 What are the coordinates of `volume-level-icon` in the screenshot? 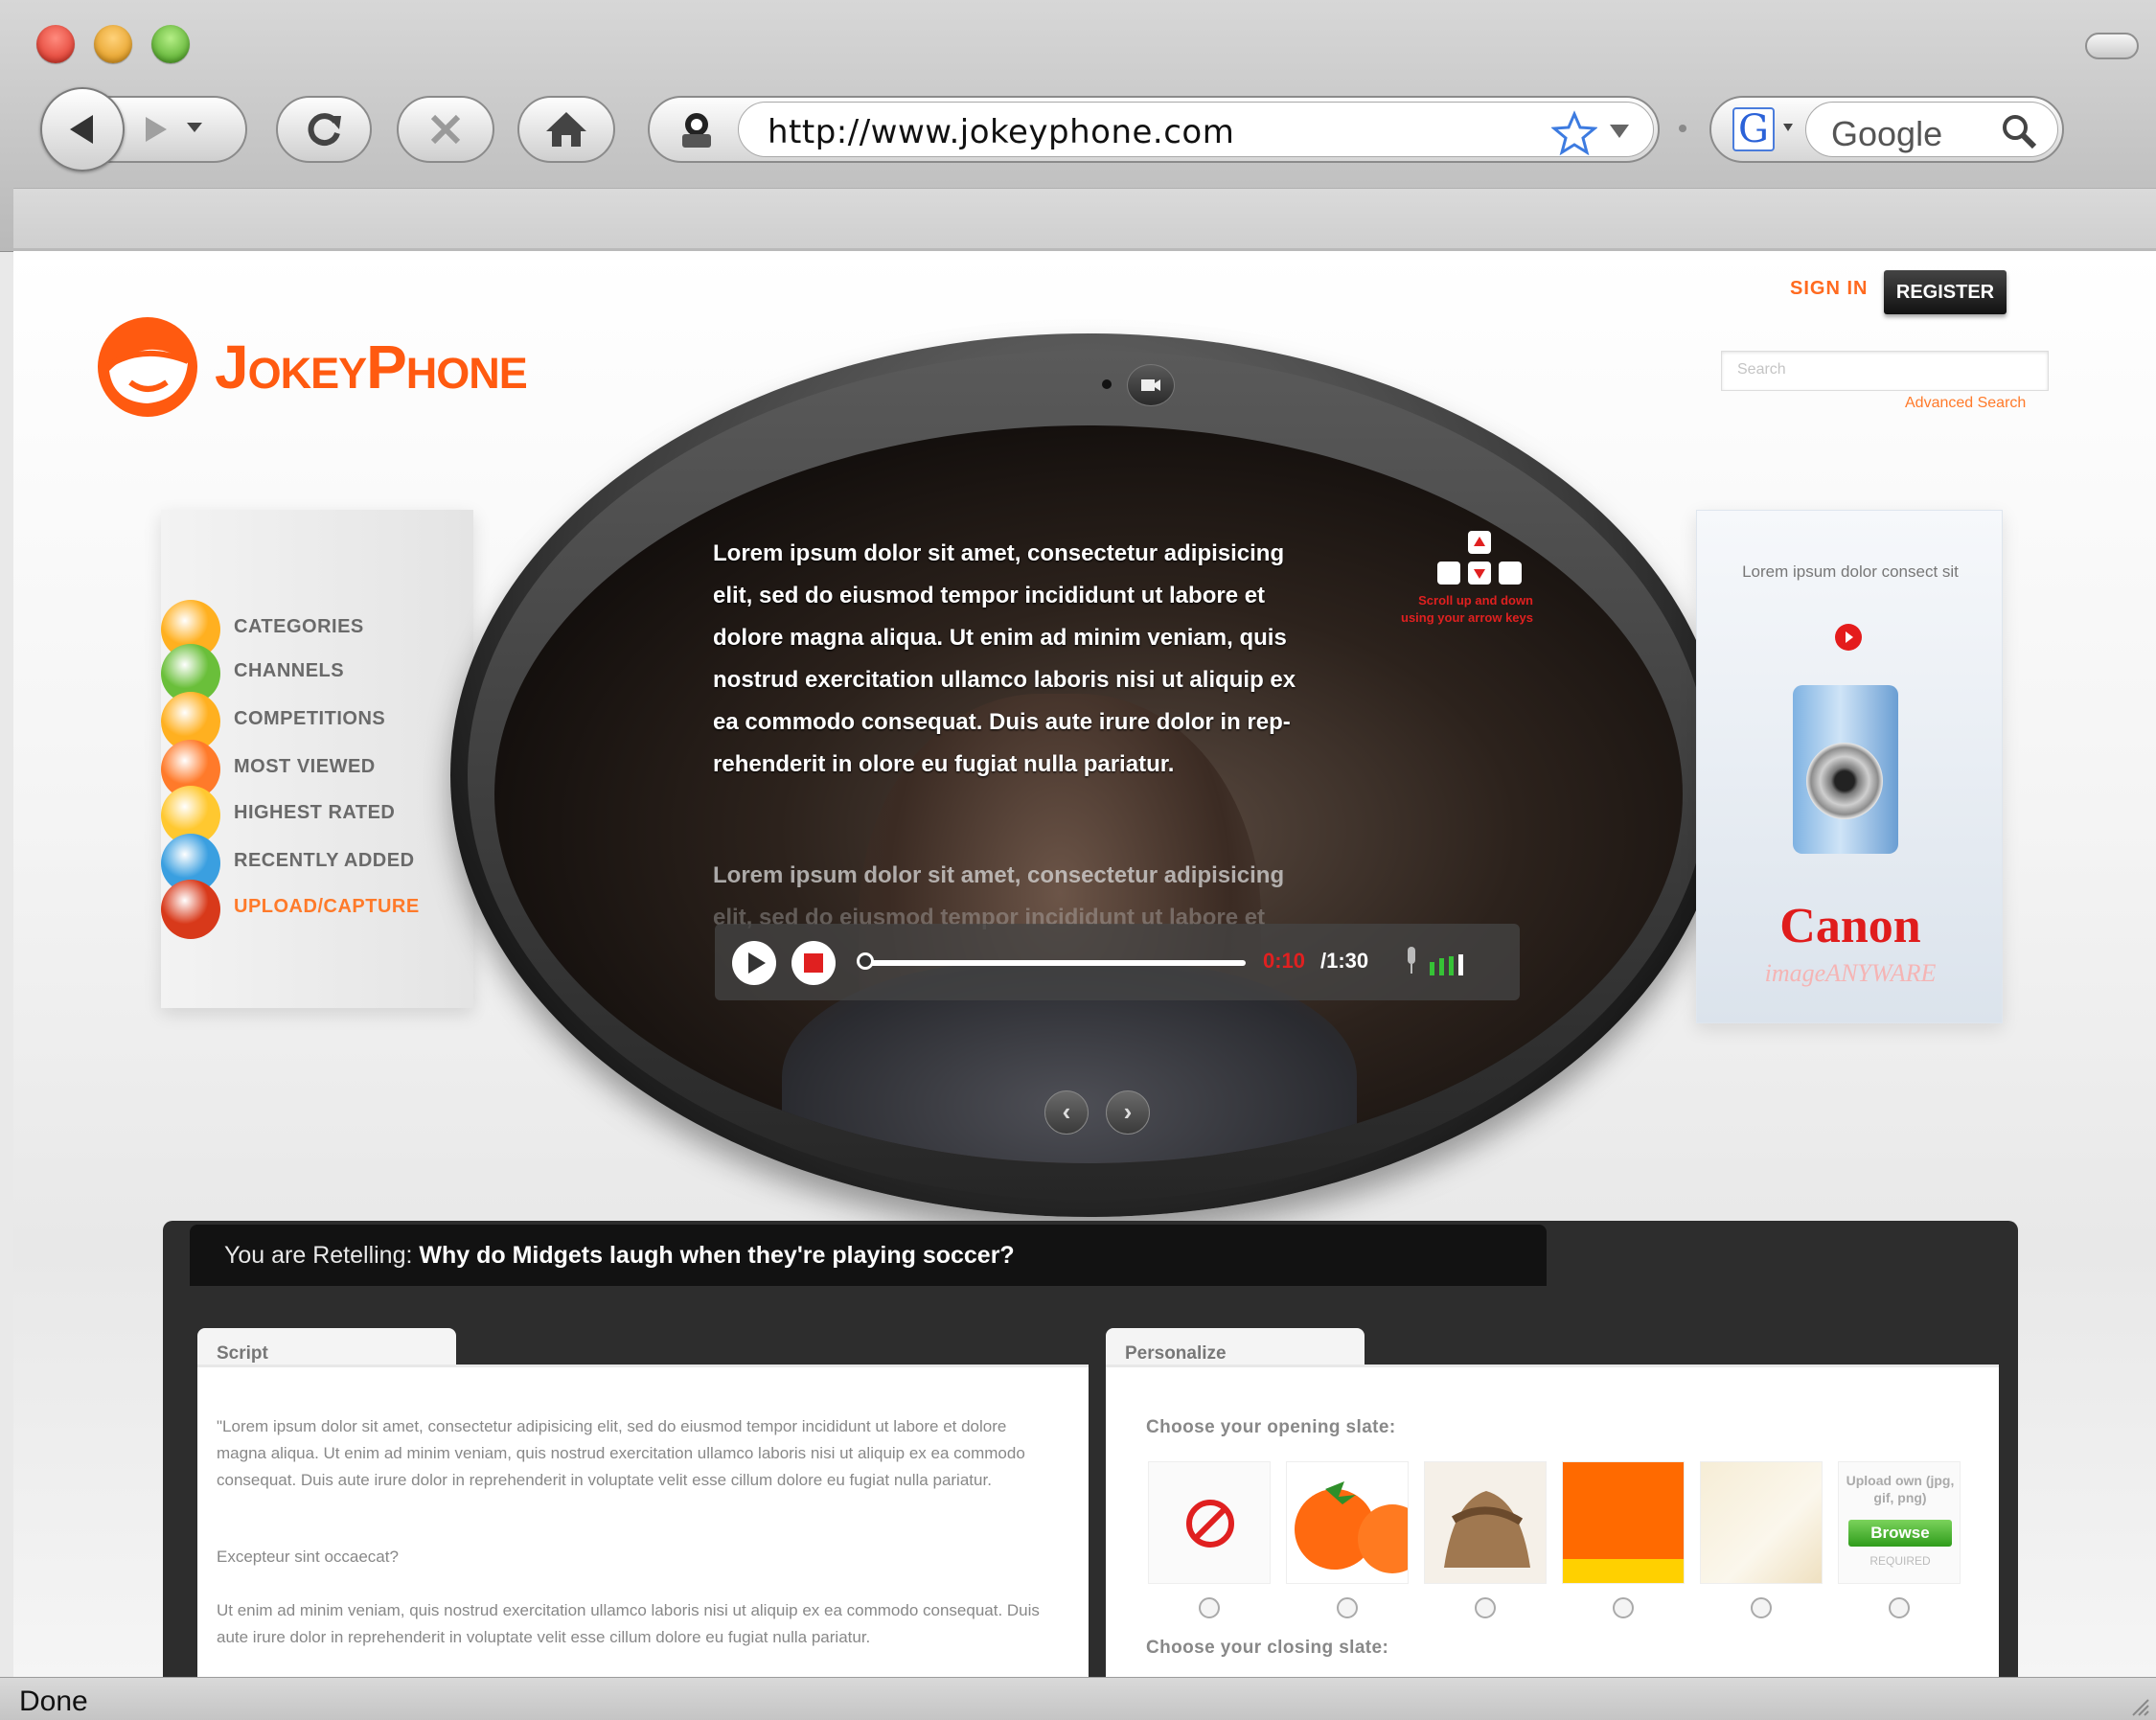 It's located at (1464, 963).